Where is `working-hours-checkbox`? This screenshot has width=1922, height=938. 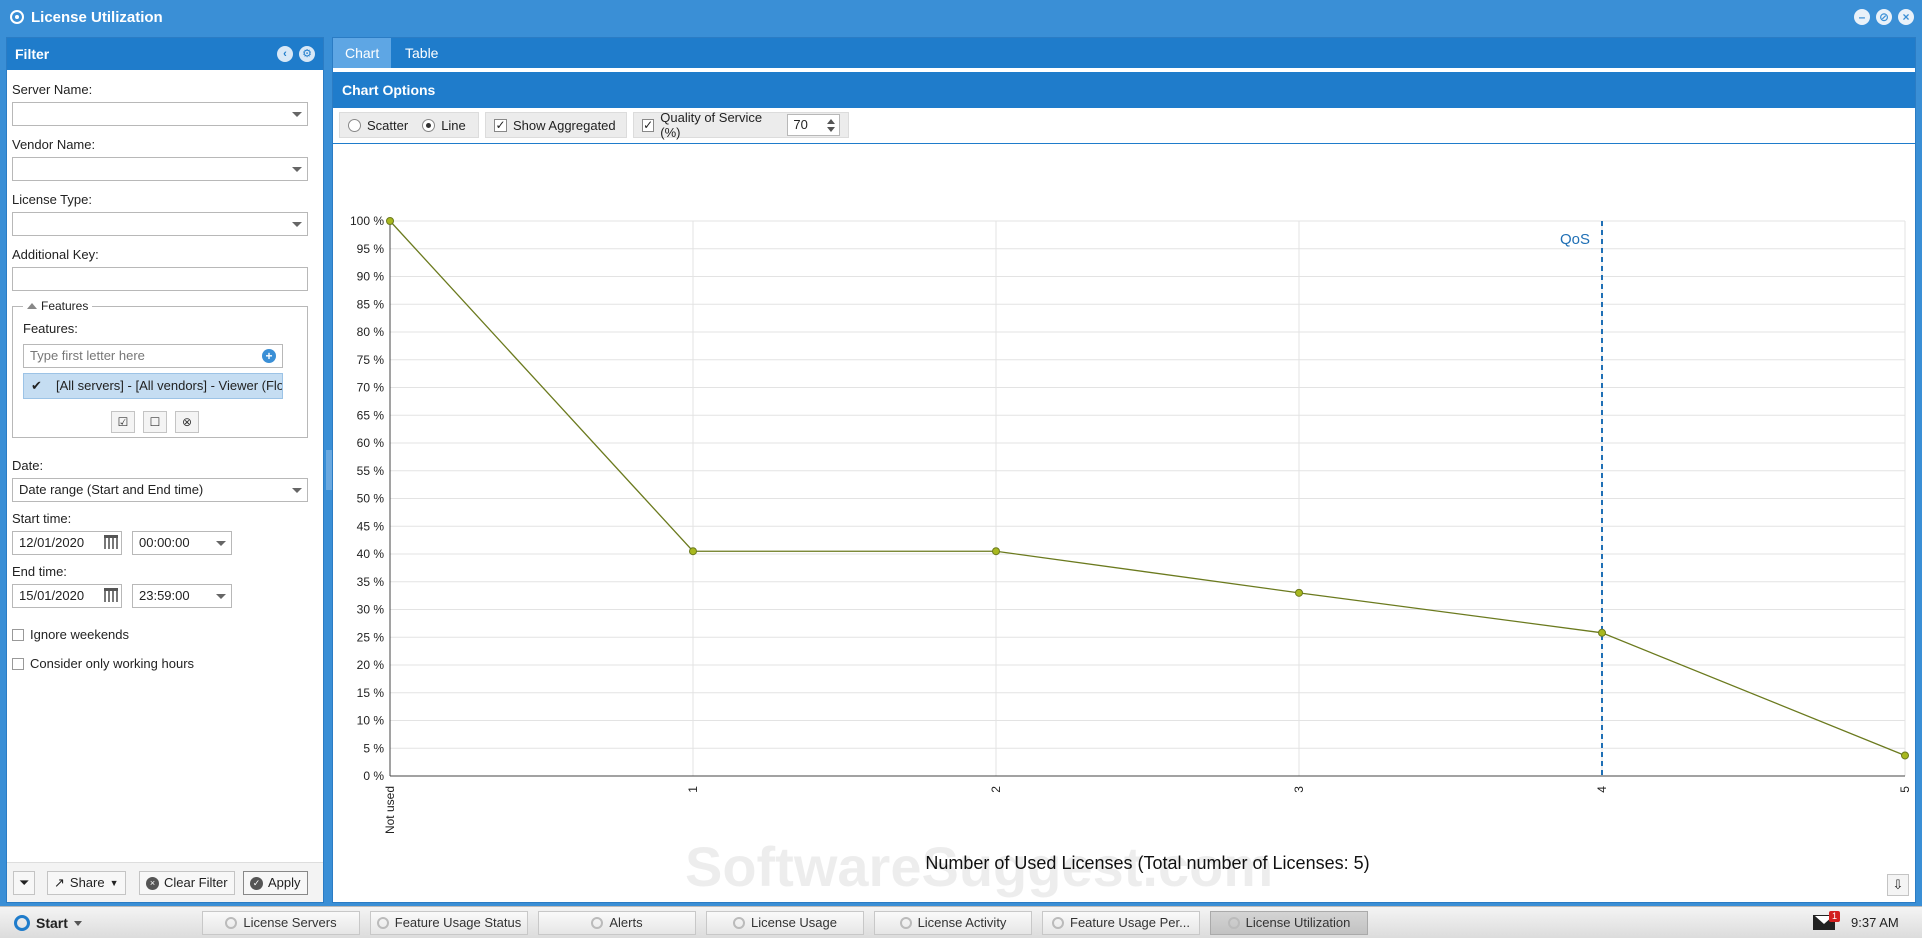 working-hours-checkbox is located at coordinates (18, 663).